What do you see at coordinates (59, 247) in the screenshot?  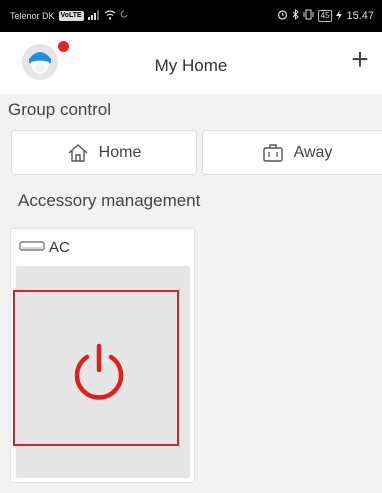 I see `device-name: AC` at bounding box center [59, 247].